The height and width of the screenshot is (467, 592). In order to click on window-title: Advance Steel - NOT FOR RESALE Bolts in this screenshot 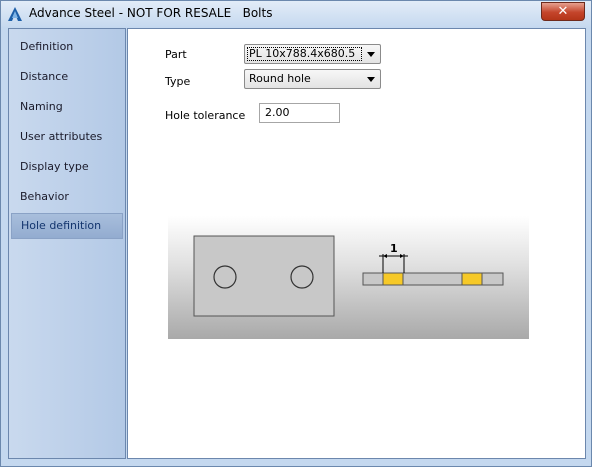, I will do `click(151, 13)`.